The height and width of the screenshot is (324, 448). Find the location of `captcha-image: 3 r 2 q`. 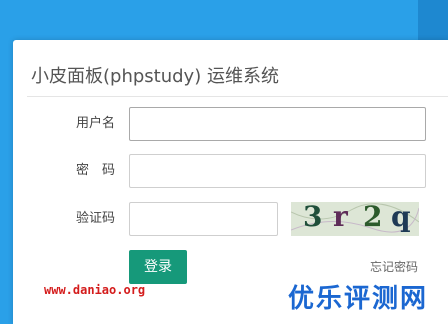

captcha-image: 3 r 2 q is located at coordinates (355, 219).